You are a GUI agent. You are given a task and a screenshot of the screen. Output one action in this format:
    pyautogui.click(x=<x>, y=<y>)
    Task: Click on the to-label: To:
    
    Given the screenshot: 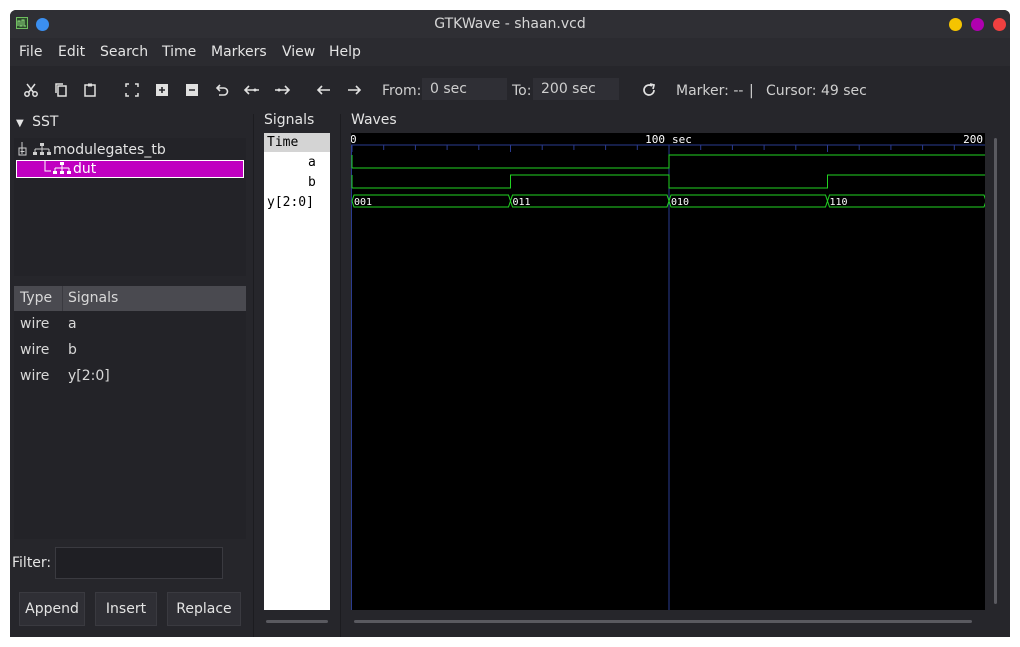 What is the action you would take?
    pyautogui.click(x=522, y=91)
    